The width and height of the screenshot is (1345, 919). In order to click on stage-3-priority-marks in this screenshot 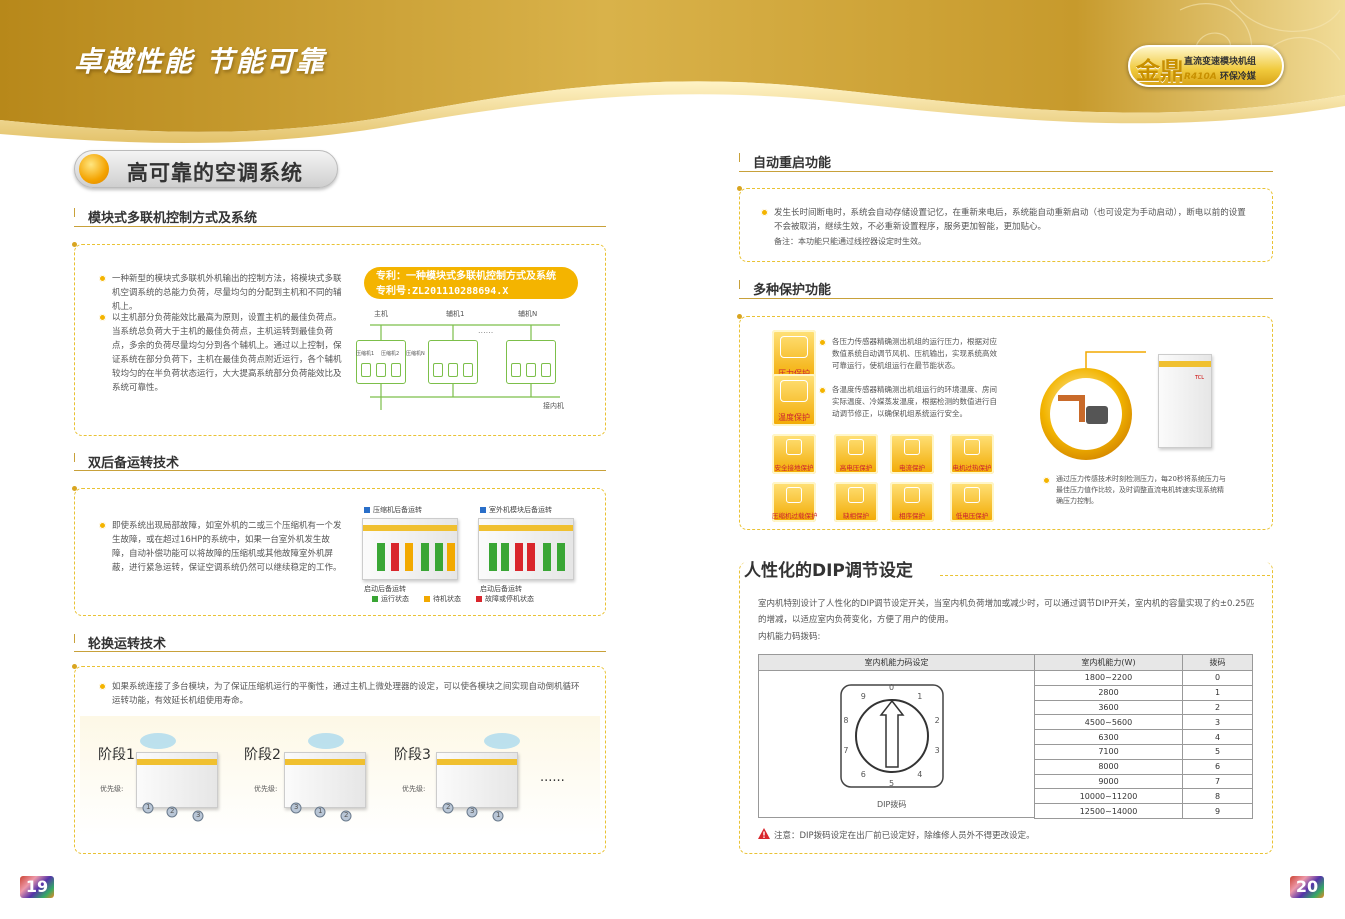, I will do `click(473, 812)`.